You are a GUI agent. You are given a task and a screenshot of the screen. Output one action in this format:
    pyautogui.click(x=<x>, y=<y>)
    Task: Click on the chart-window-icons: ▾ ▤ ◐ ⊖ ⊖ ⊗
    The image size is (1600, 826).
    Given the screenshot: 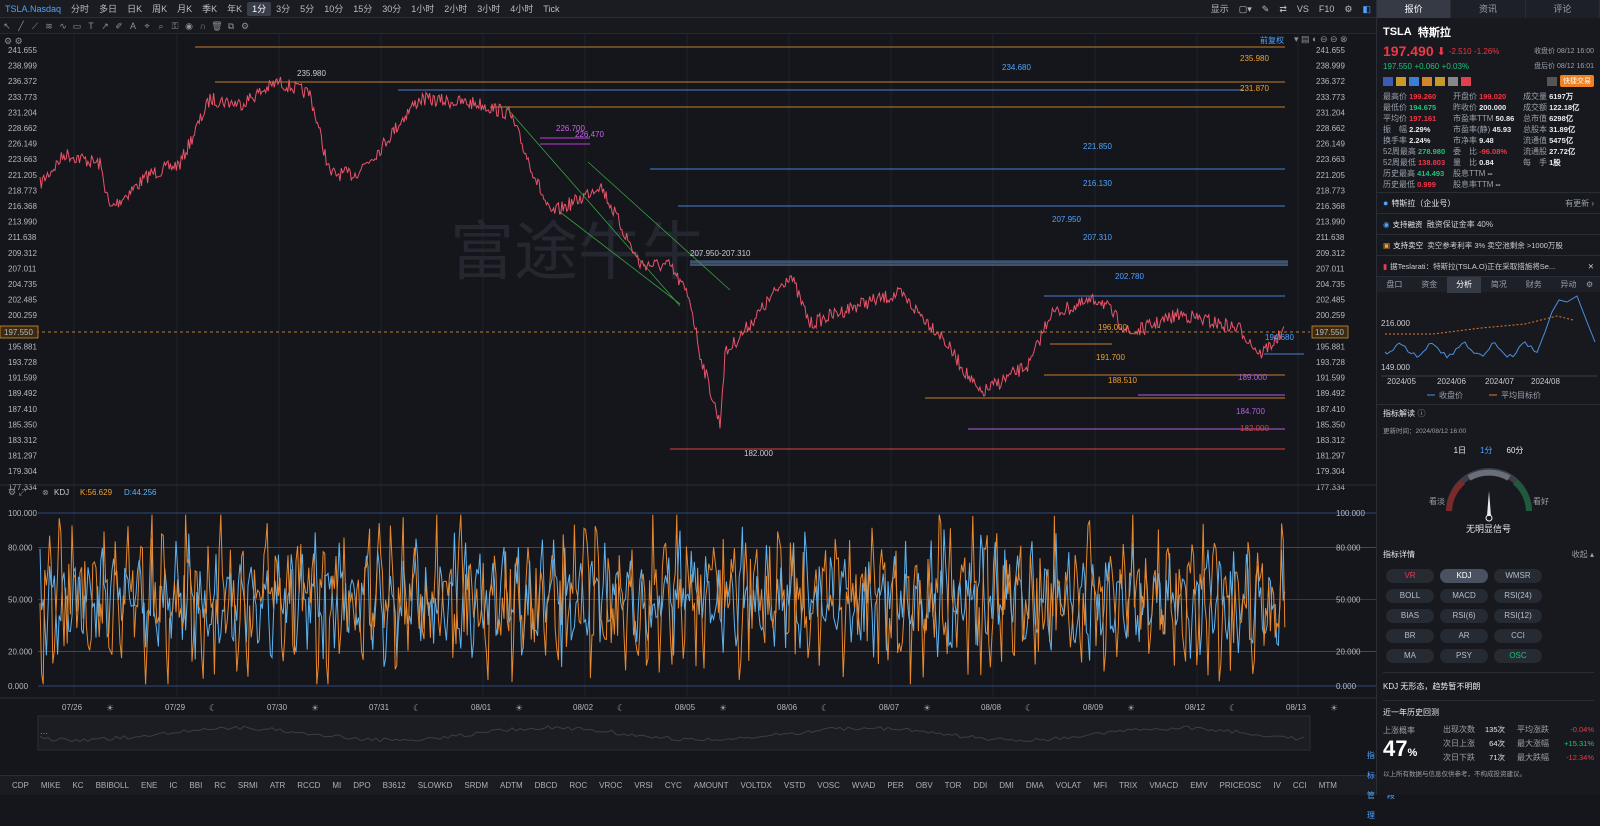 What is the action you would take?
    pyautogui.click(x=1321, y=39)
    